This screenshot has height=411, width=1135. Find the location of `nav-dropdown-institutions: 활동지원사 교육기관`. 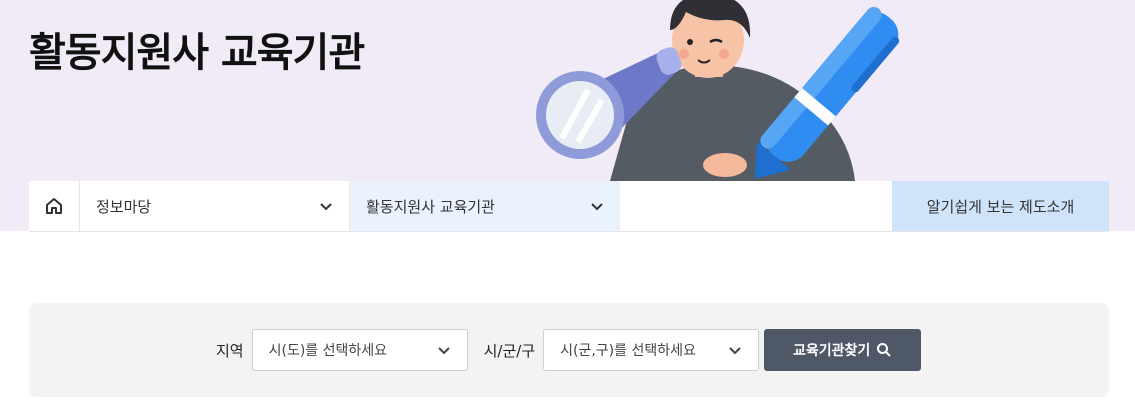

nav-dropdown-institutions: 활동지원사 교육기관 is located at coordinates (485, 206).